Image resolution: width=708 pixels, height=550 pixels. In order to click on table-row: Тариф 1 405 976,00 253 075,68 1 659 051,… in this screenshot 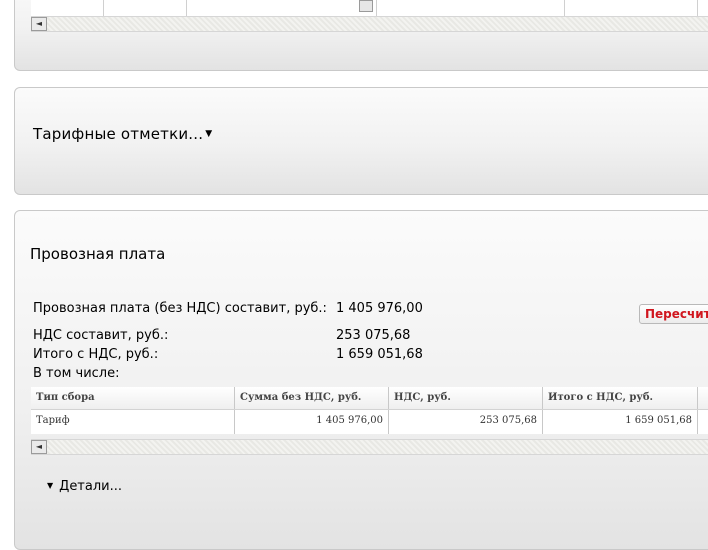, I will do `click(369, 422)`.